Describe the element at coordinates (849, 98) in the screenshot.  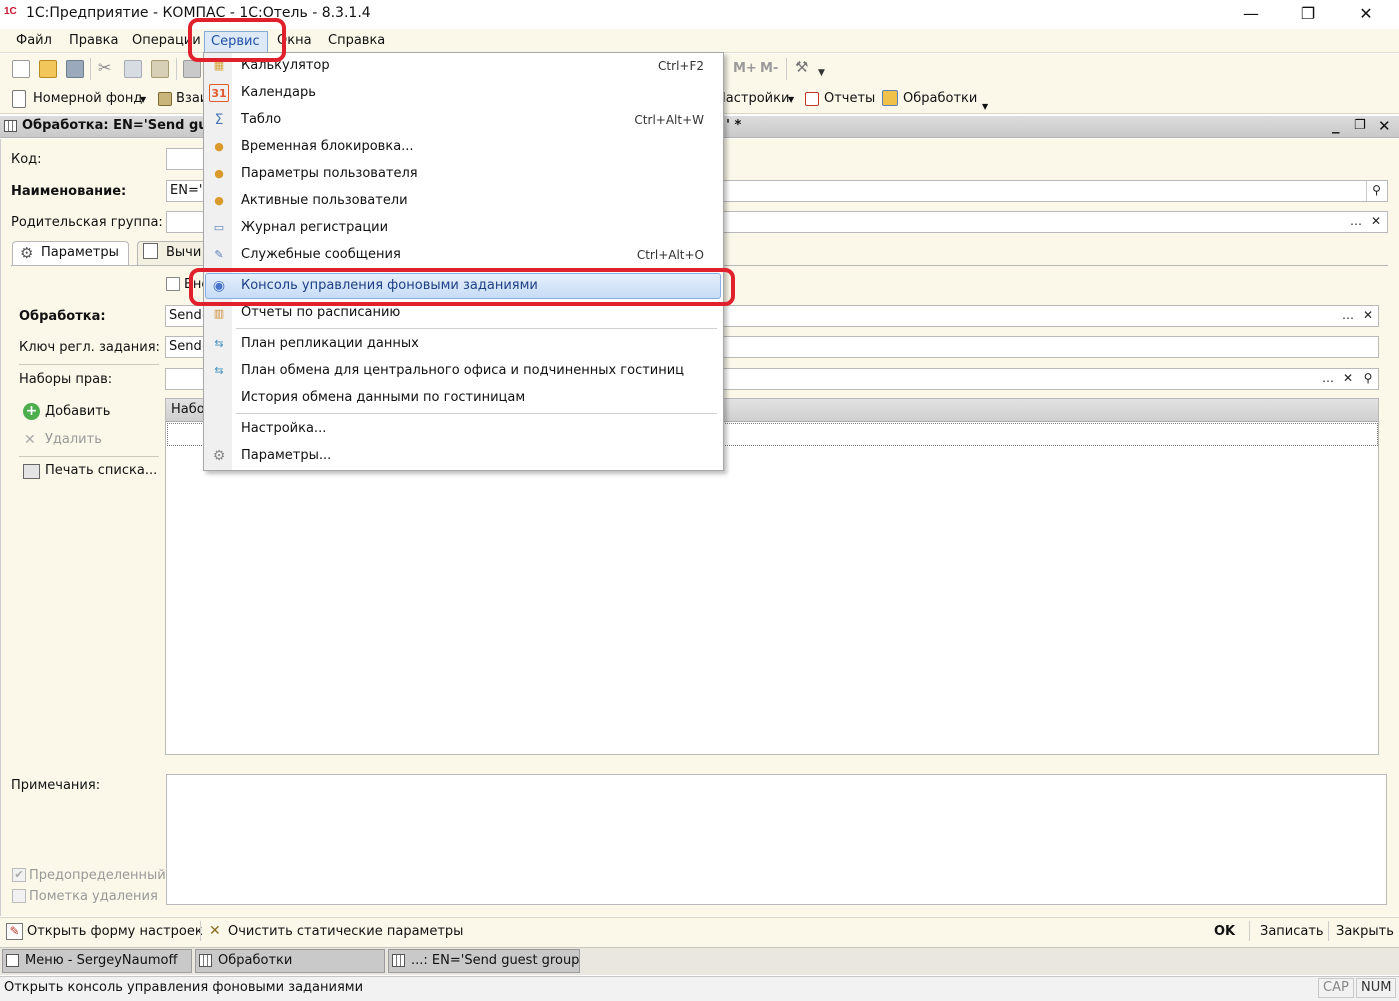
I see `reports-button: Отчеты` at that location.